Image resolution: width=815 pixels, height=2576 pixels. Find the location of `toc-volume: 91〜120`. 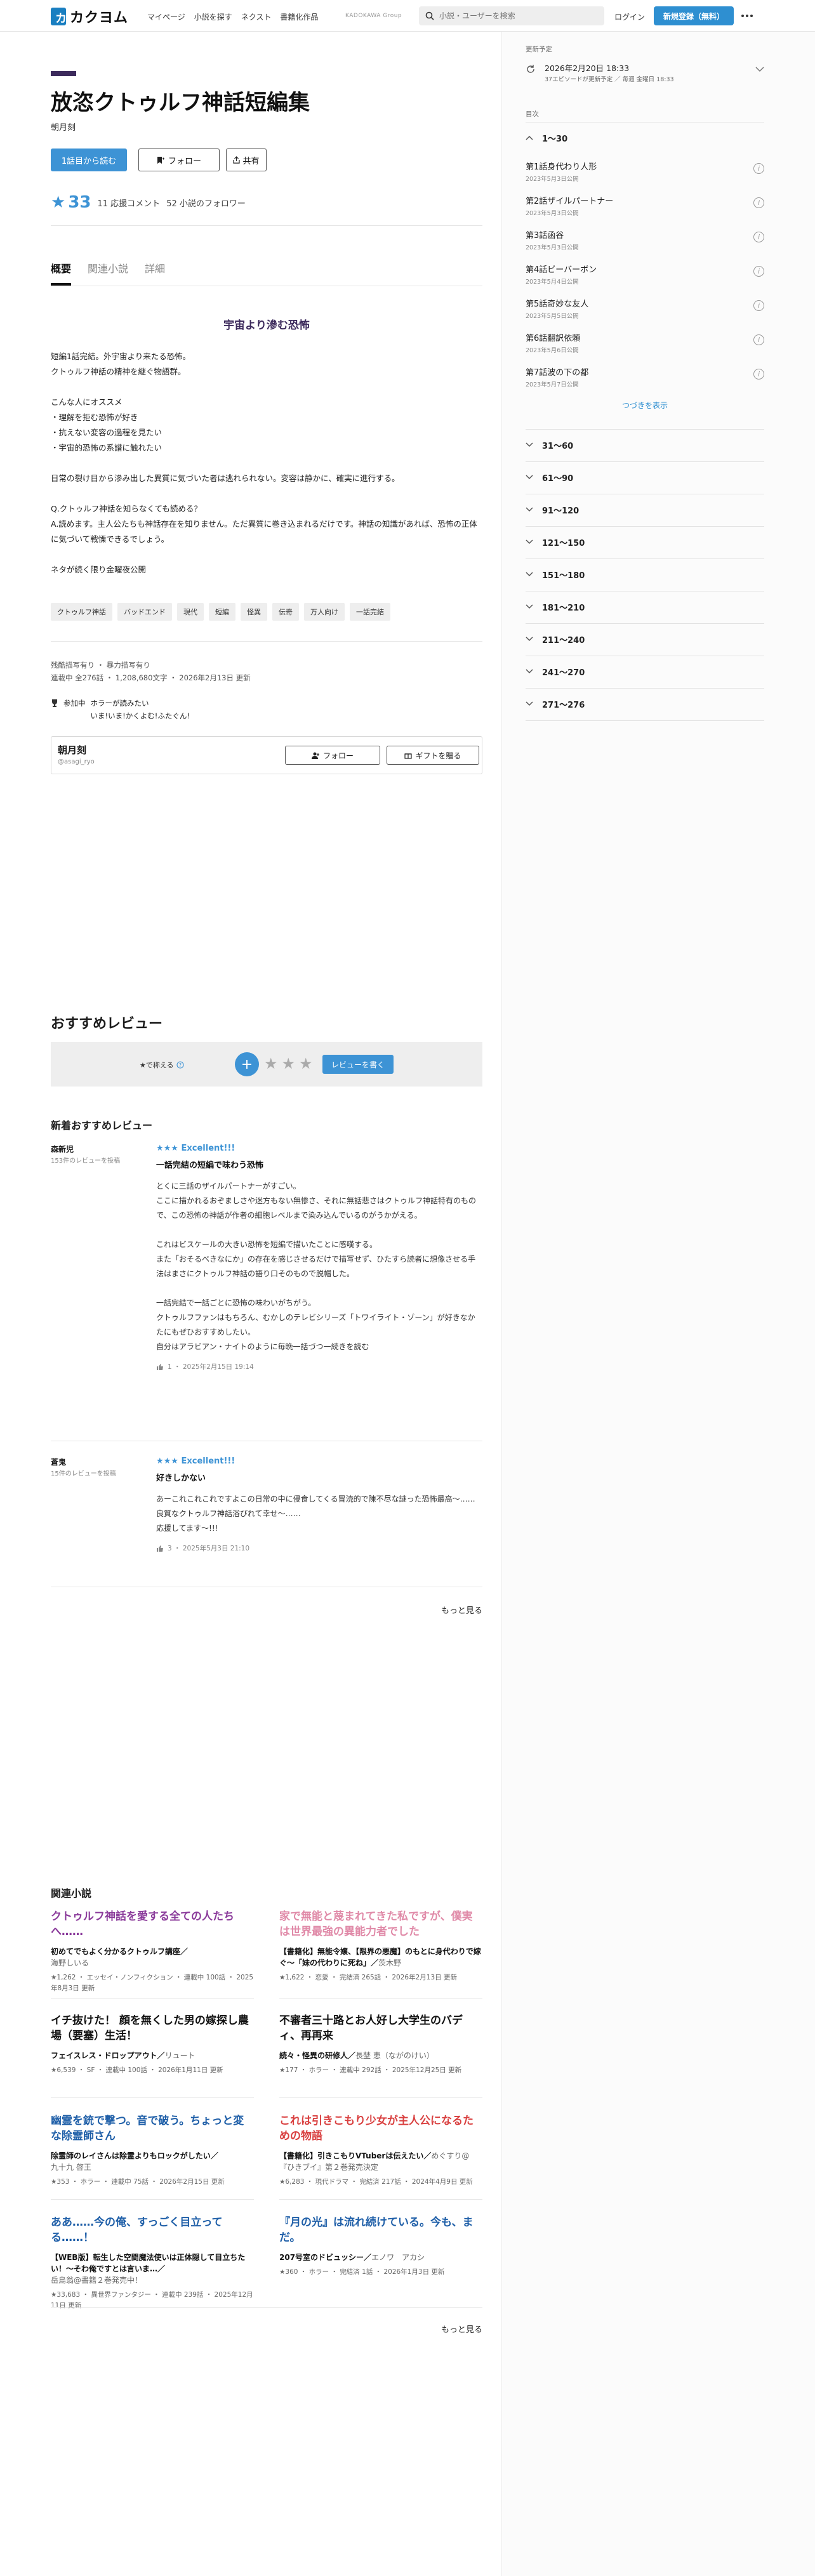

toc-volume: 91〜120 is located at coordinates (645, 509).